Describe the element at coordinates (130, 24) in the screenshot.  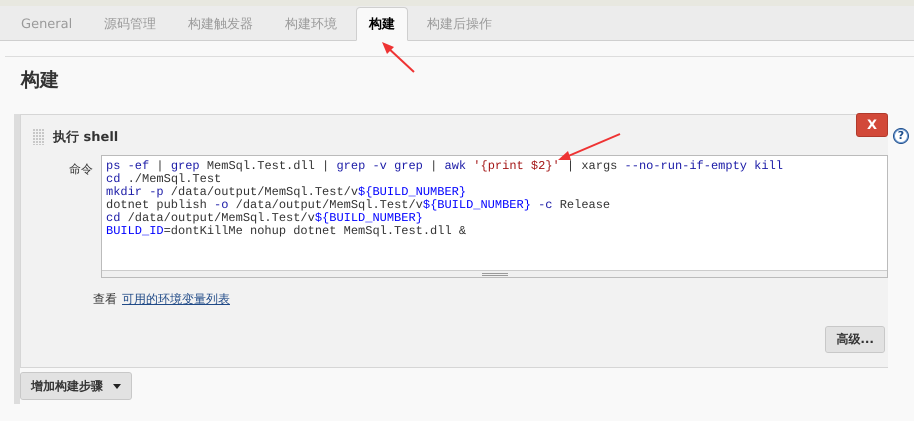
I see `tab: 源码管理` at that location.